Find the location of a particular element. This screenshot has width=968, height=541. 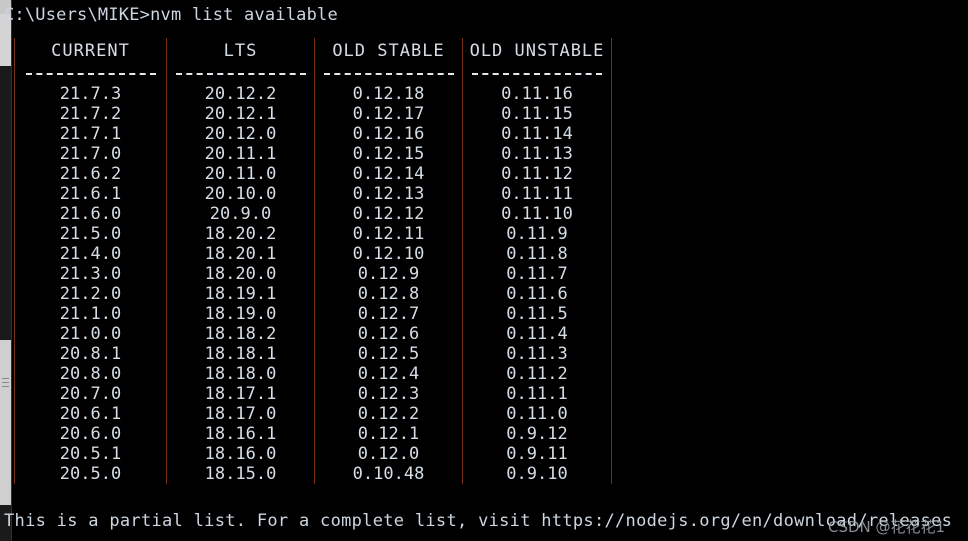

cell-current: 20.6.0 is located at coordinates (90, 434).